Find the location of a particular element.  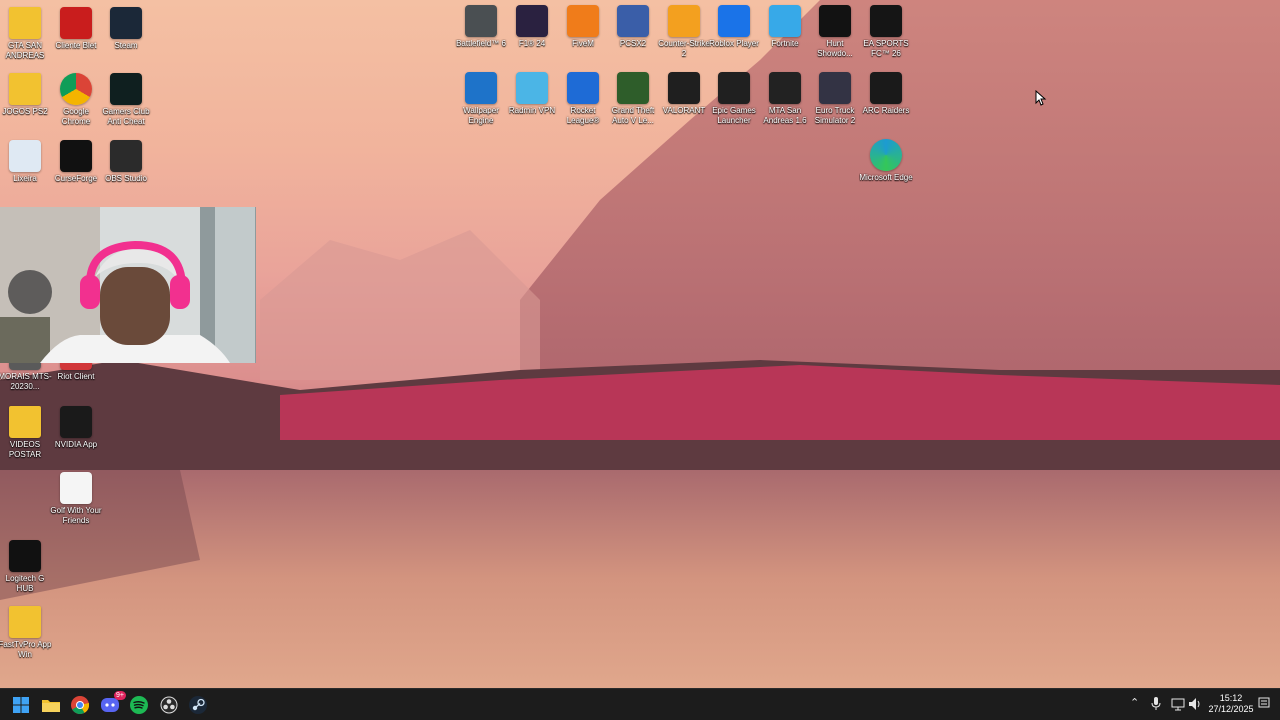

desktop-icon-label: Wallpaper Engine is located at coordinates (481, 115).